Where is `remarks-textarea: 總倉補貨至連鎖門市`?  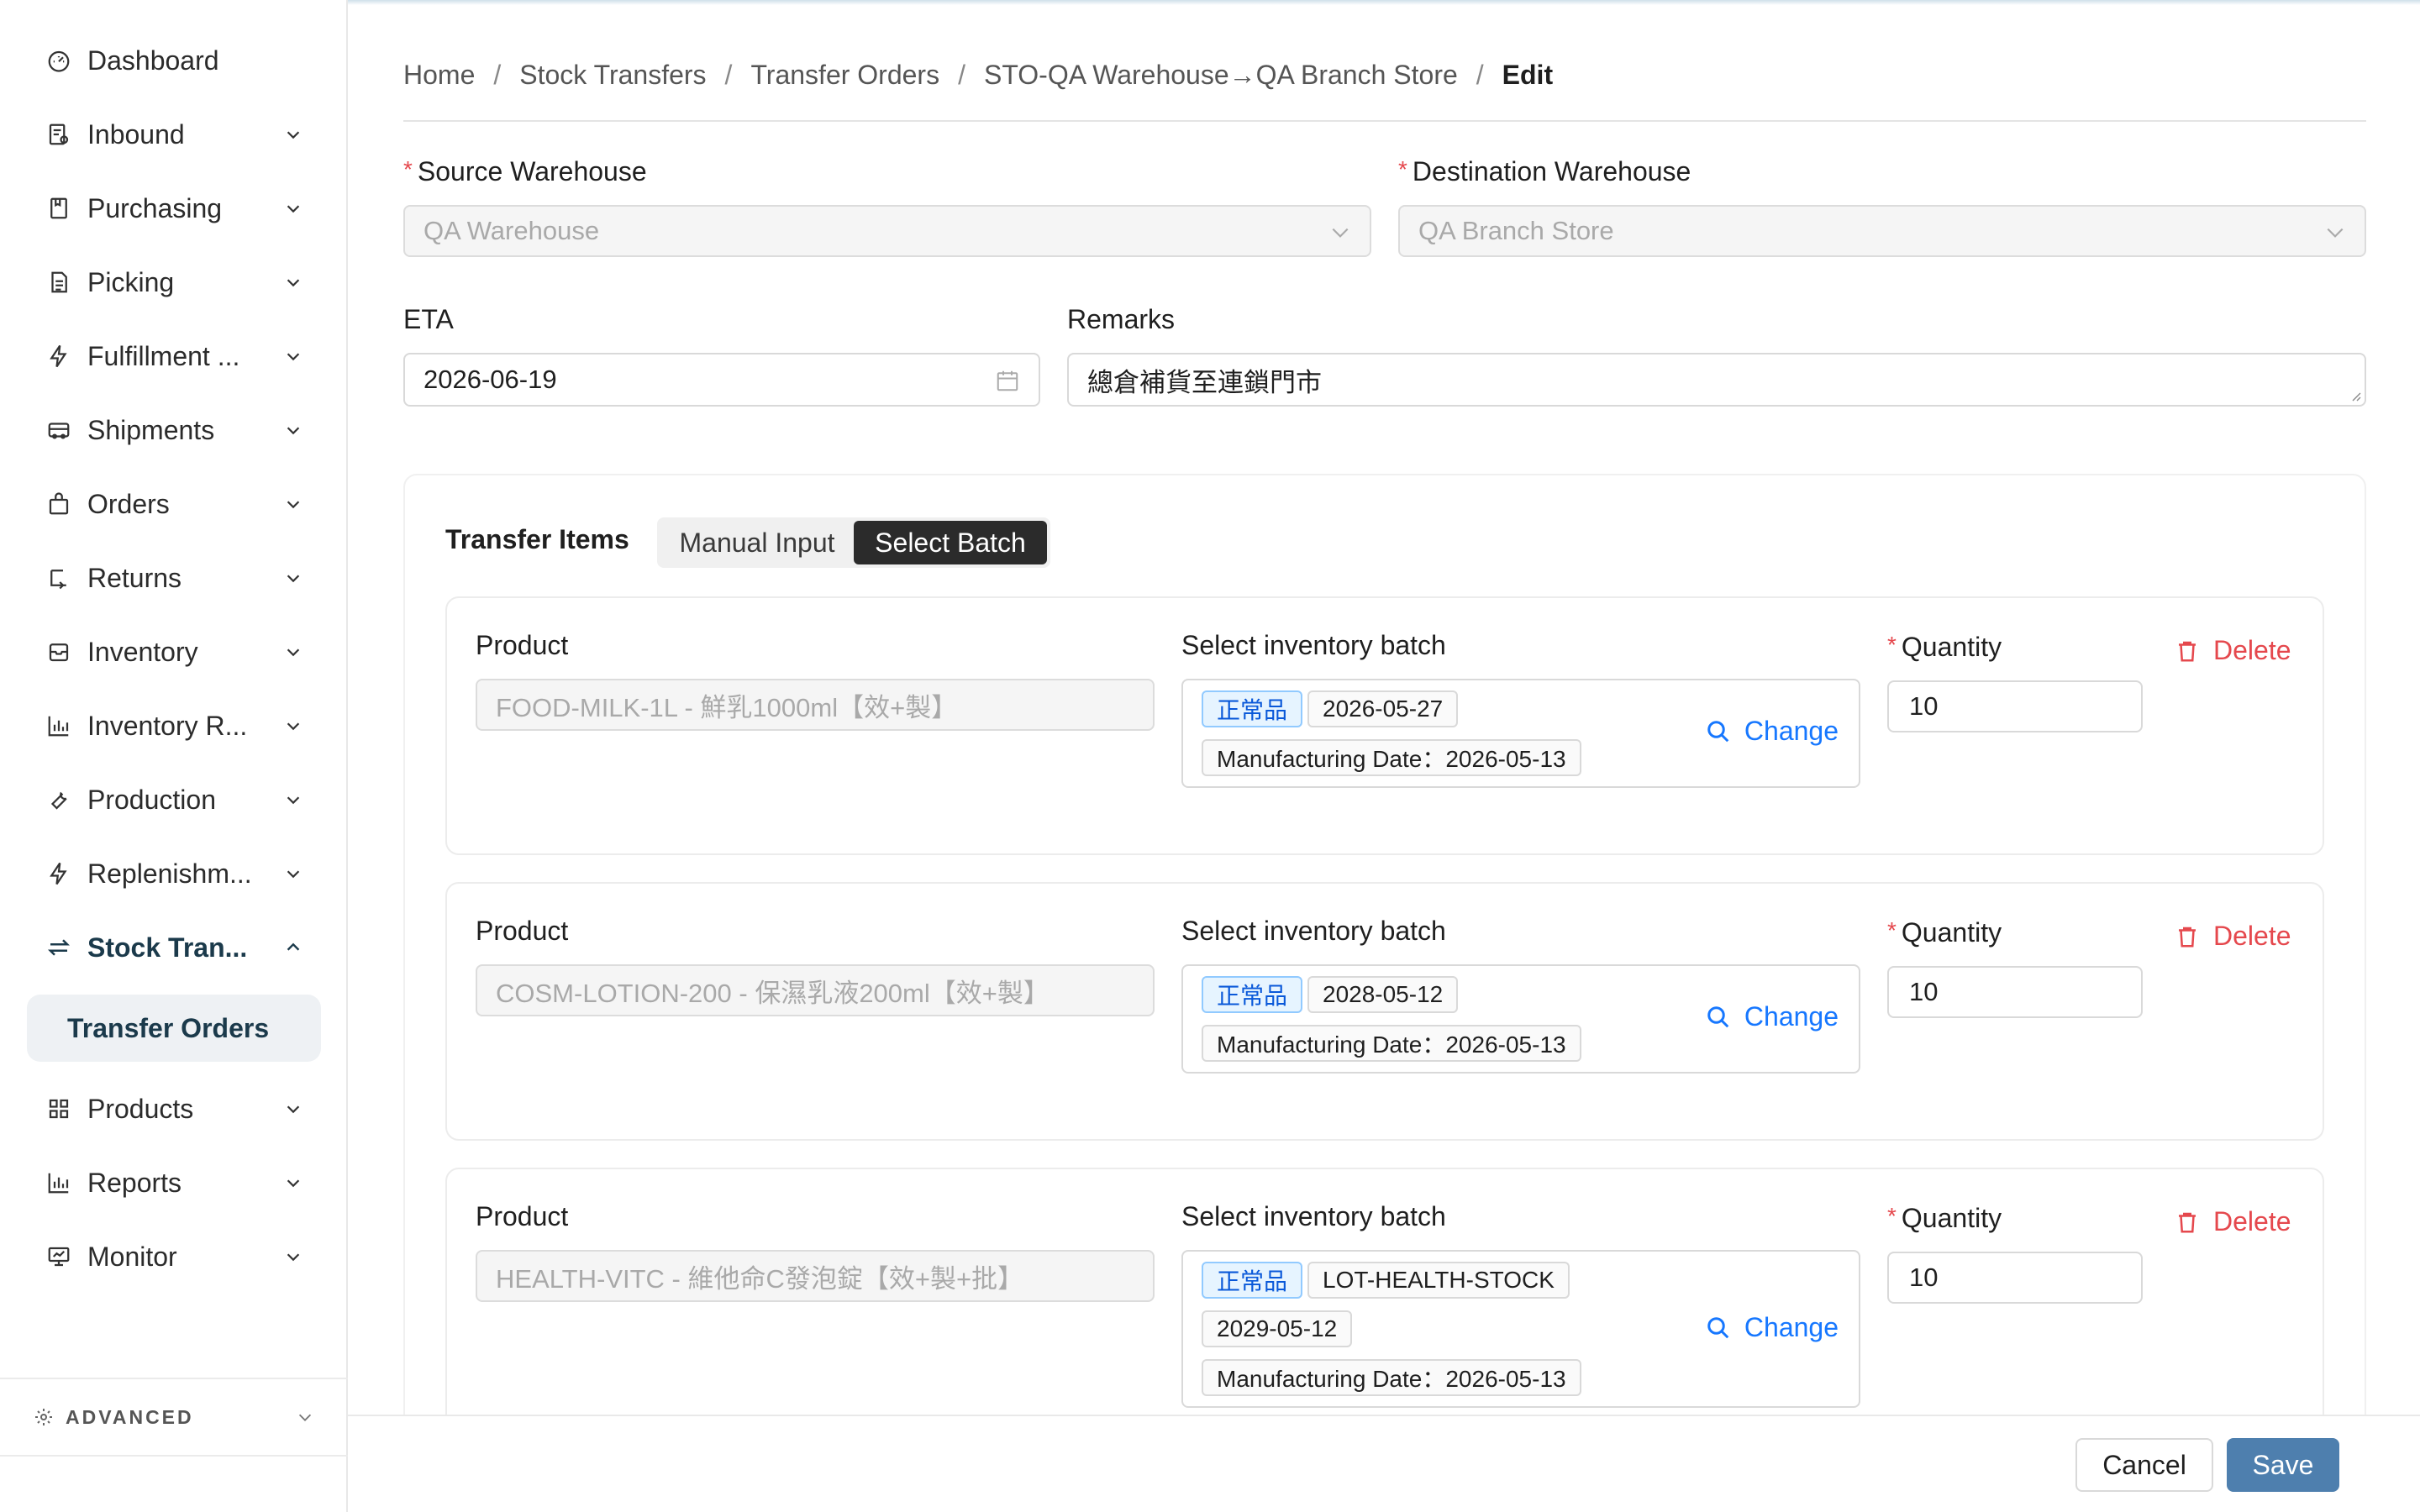
remarks-textarea: 總倉補貨至連鎖門市 is located at coordinates (1716, 380).